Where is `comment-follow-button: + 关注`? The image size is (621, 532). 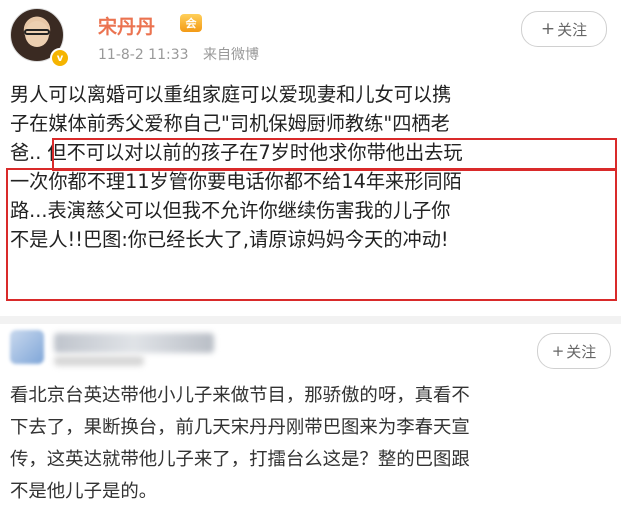 comment-follow-button: + 关注 is located at coordinates (574, 351).